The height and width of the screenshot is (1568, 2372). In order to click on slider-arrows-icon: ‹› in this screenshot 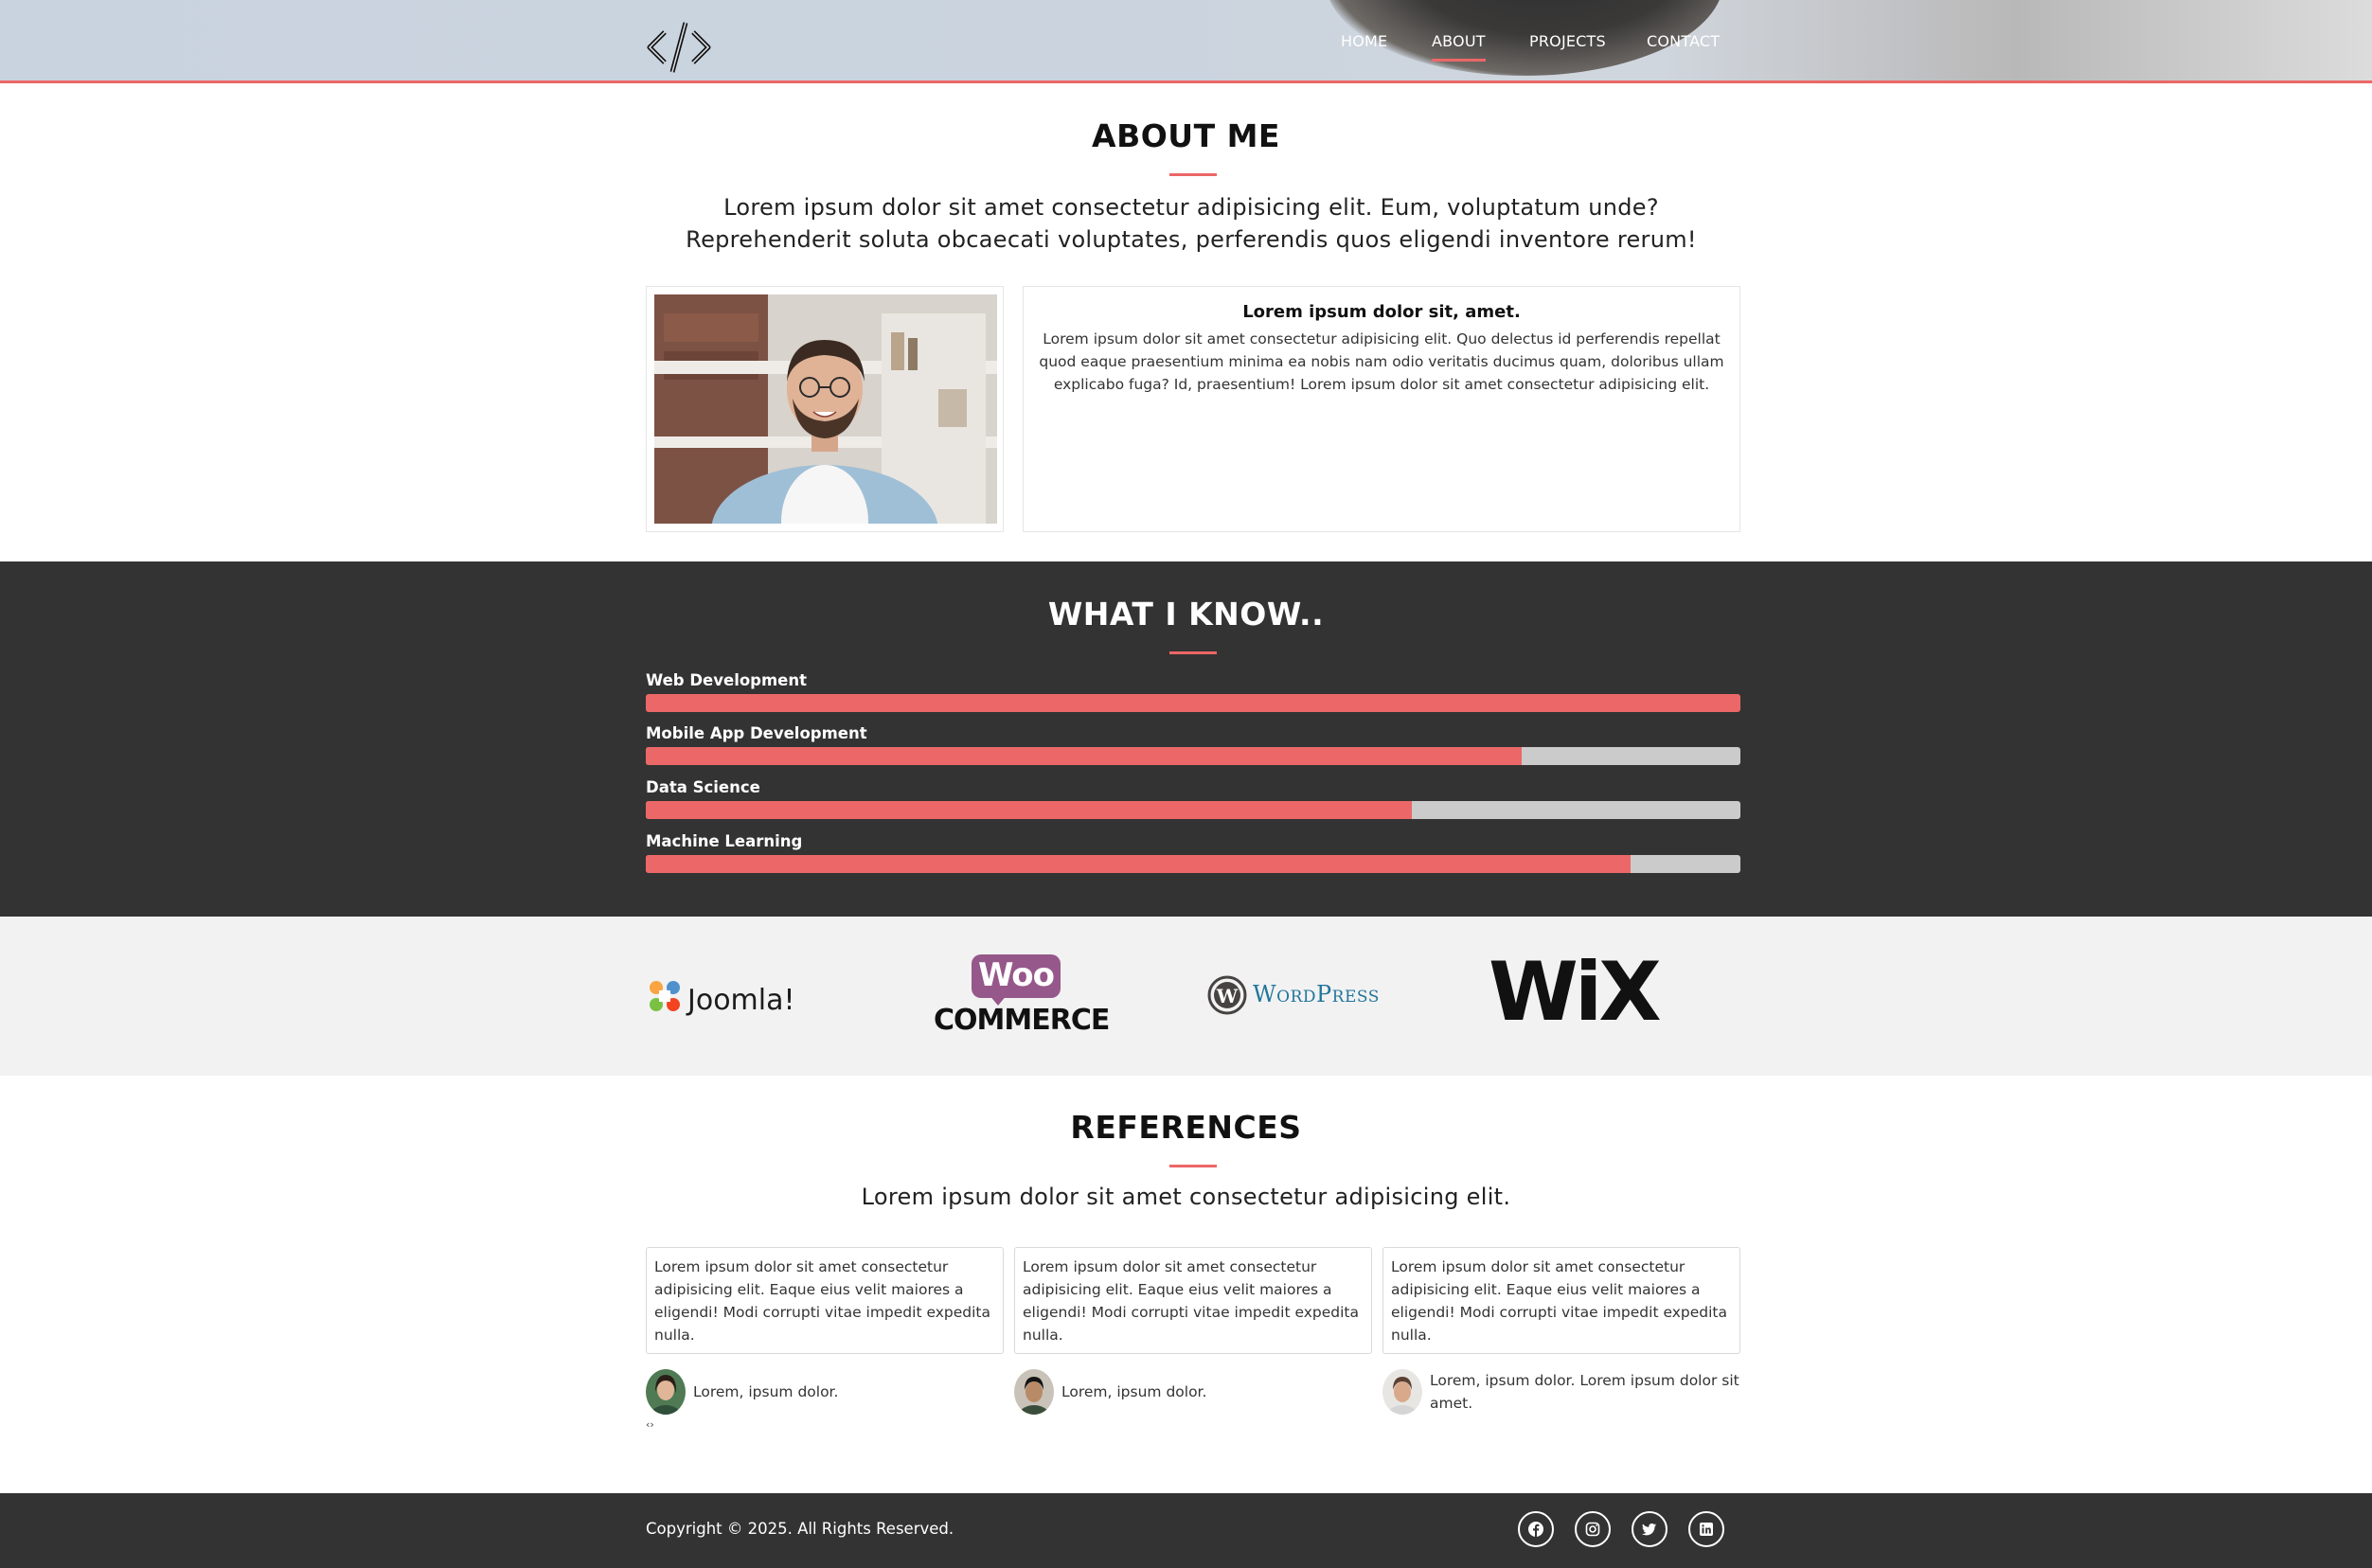, I will do `click(650, 1424)`.